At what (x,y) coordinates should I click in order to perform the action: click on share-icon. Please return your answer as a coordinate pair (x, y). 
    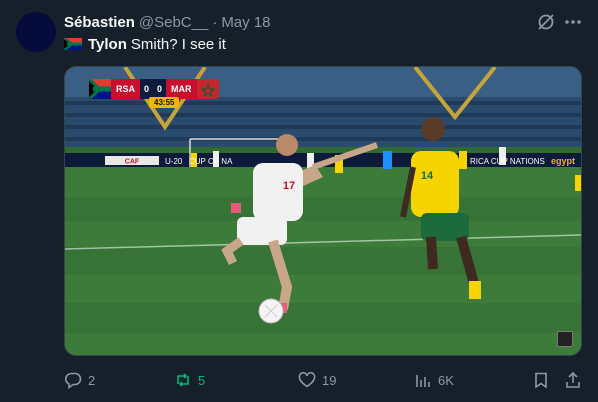
    Looking at the image, I should click on (573, 379).